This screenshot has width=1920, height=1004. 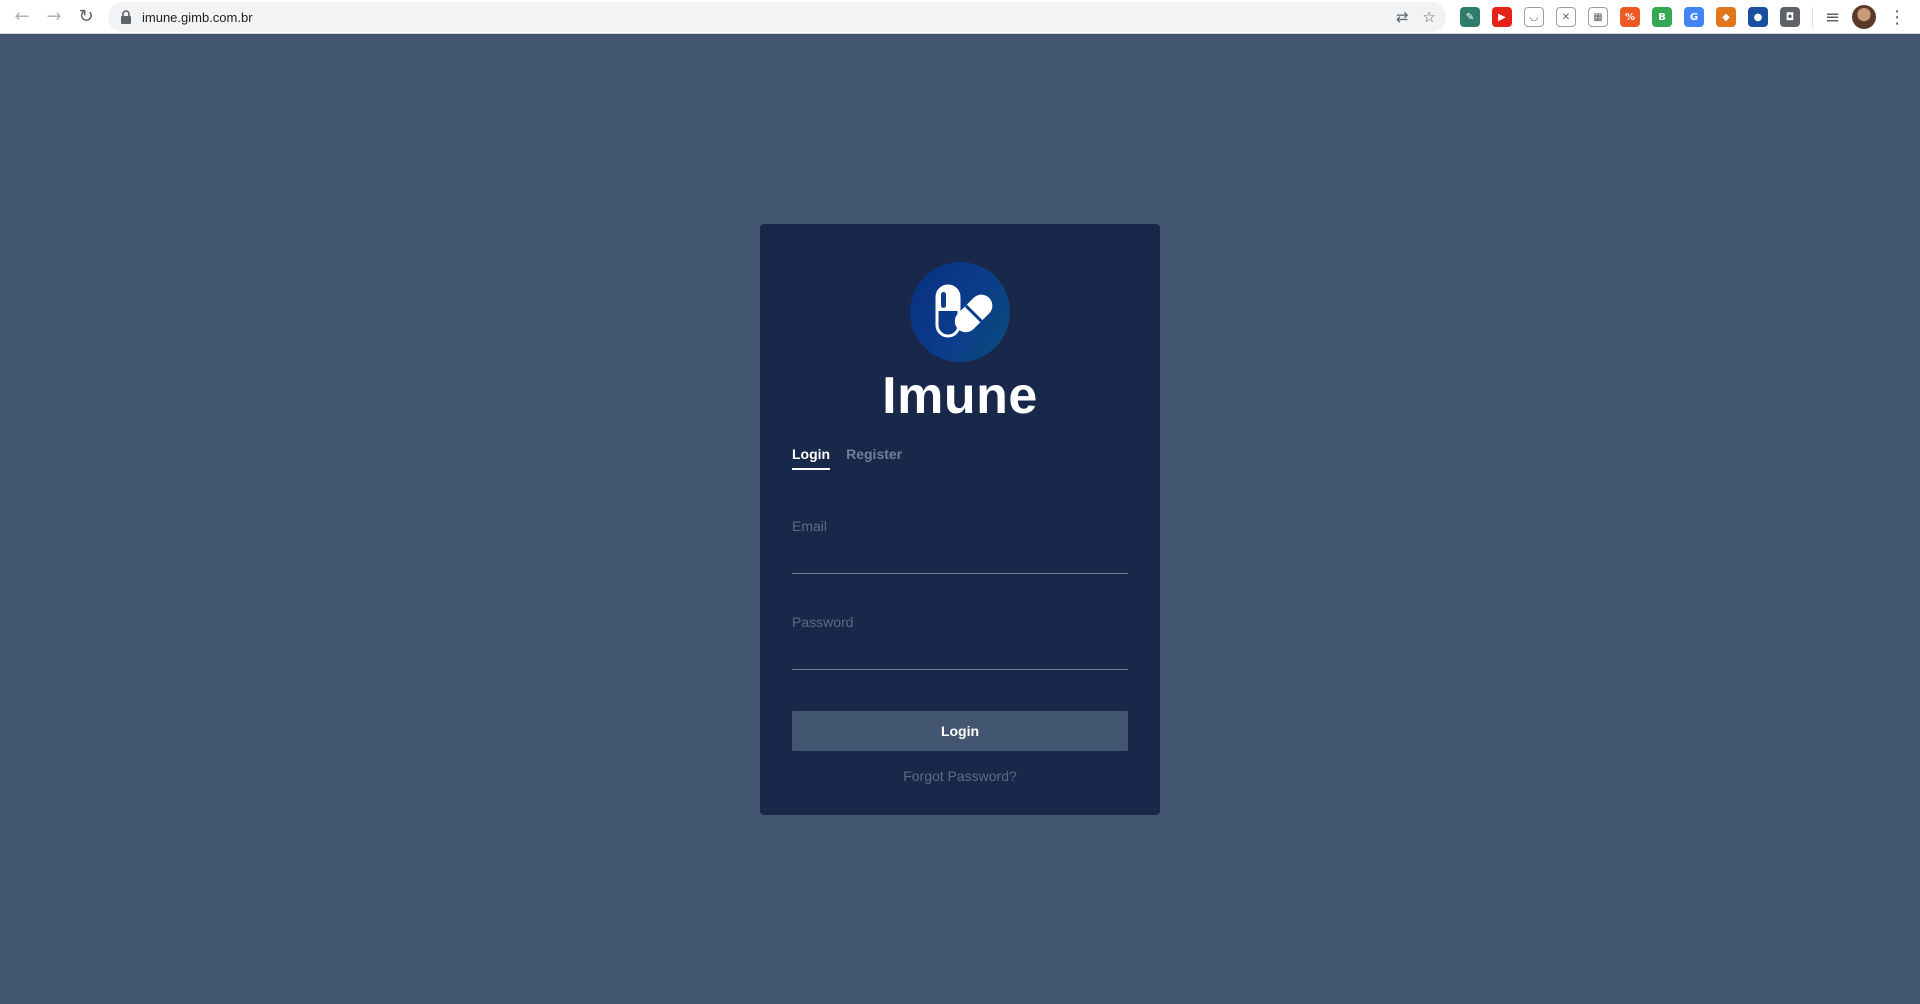 What do you see at coordinates (1470, 17) in the screenshot?
I see `eyedropper-extension-icon: ✎` at bounding box center [1470, 17].